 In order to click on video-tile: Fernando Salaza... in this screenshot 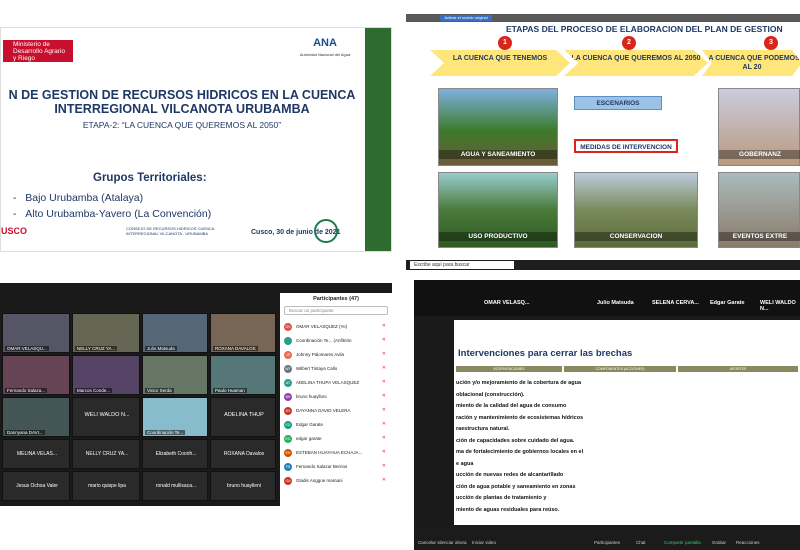, I will do `click(36, 375)`.